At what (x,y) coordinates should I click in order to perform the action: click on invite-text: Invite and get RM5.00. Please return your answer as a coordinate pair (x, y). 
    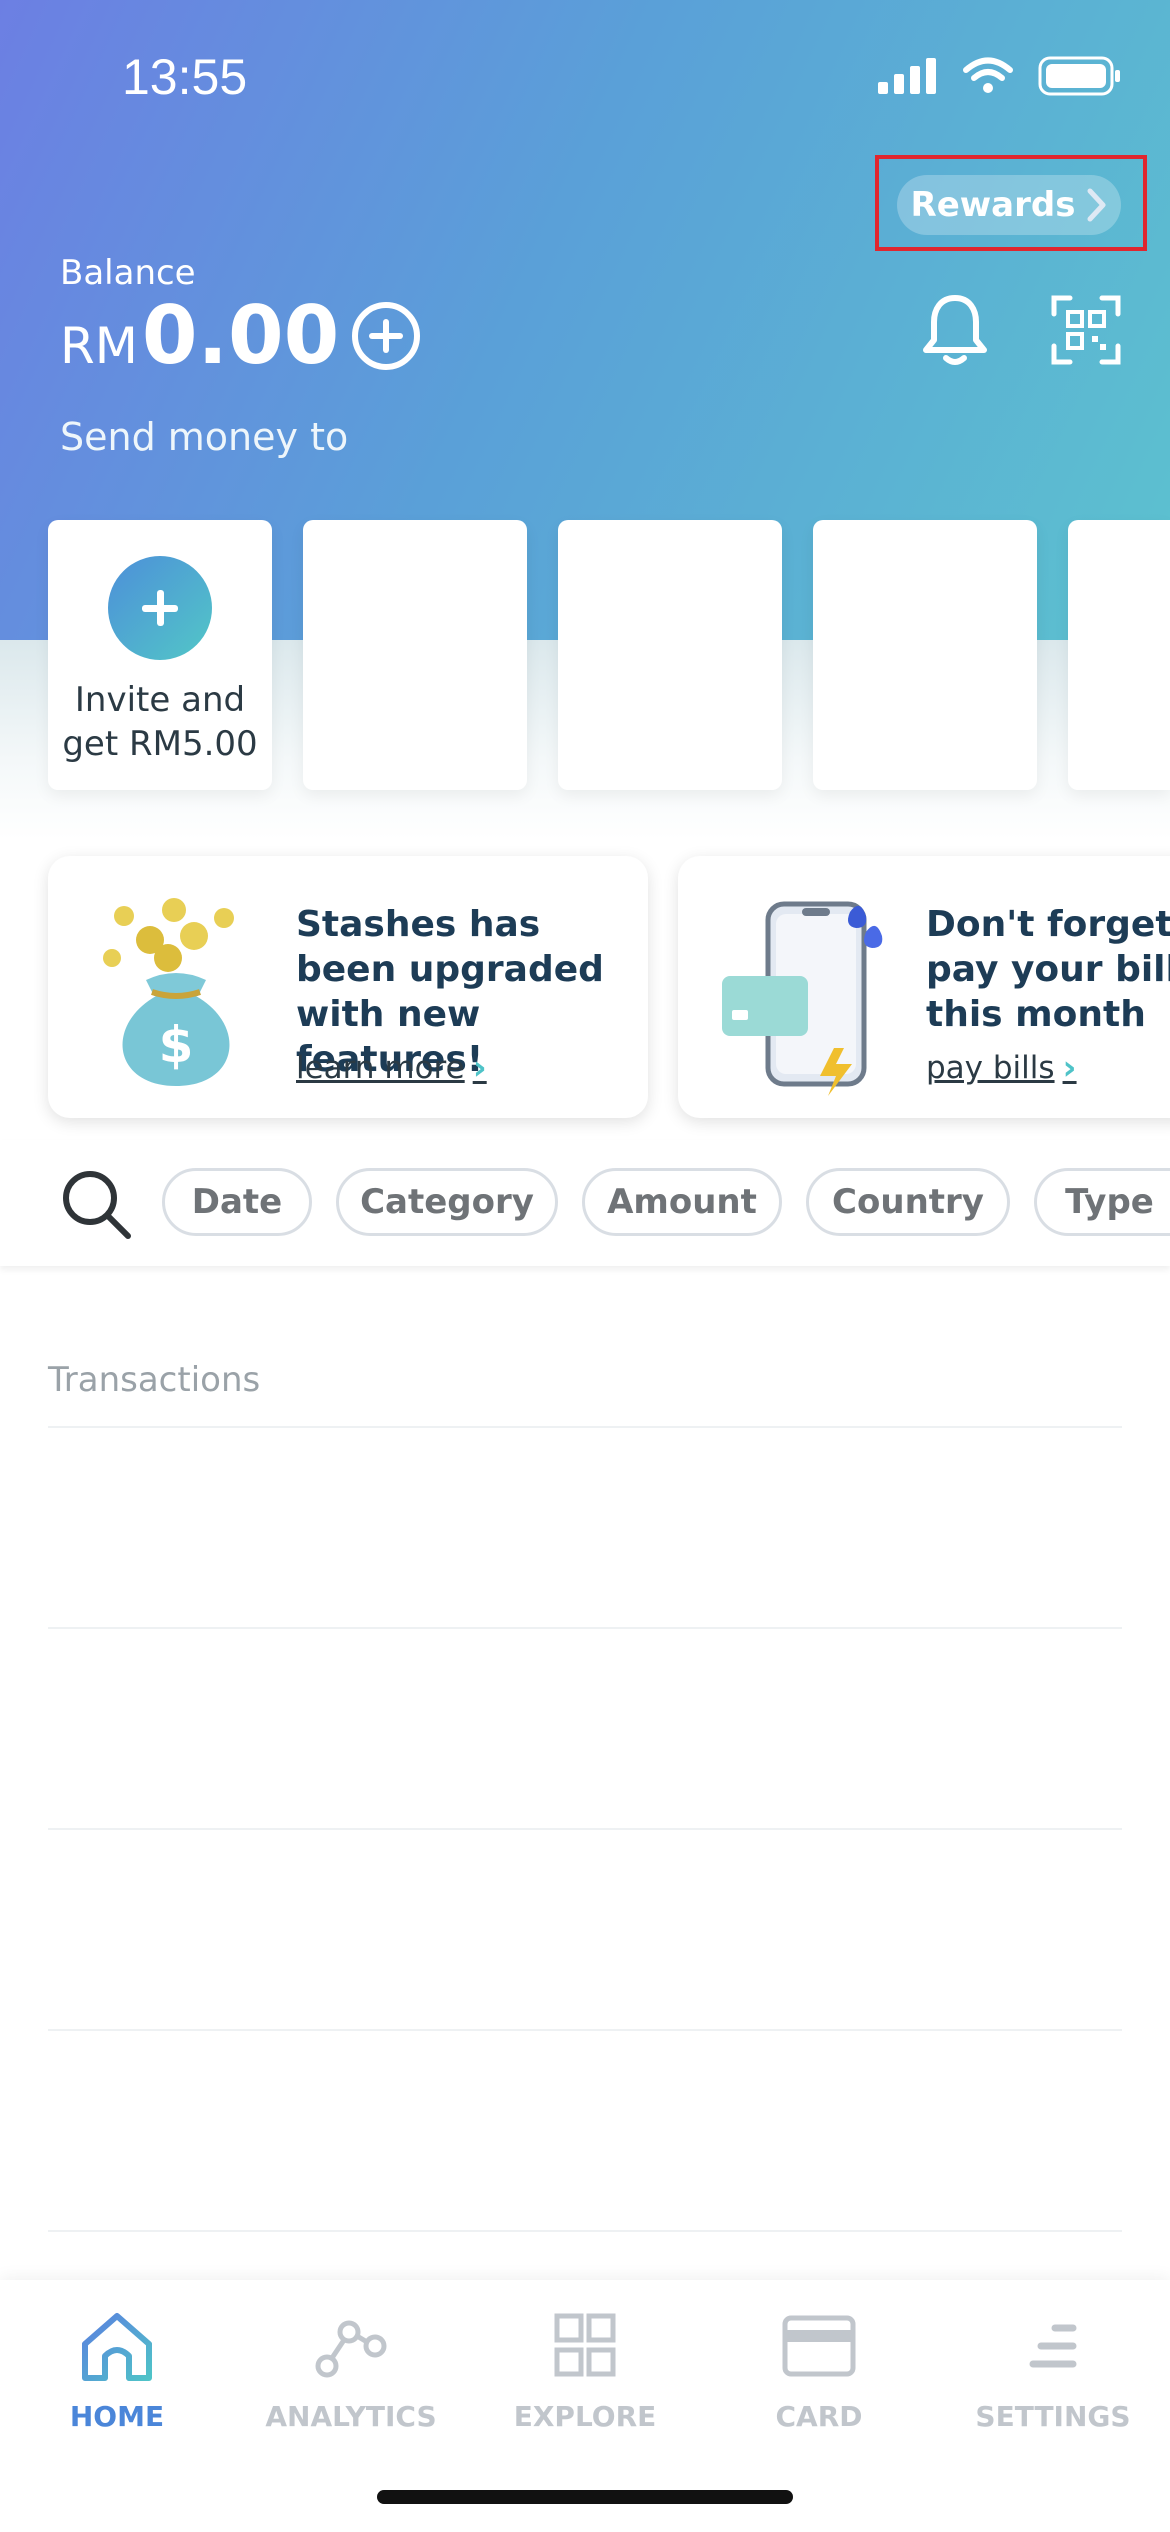
    Looking at the image, I should click on (160, 722).